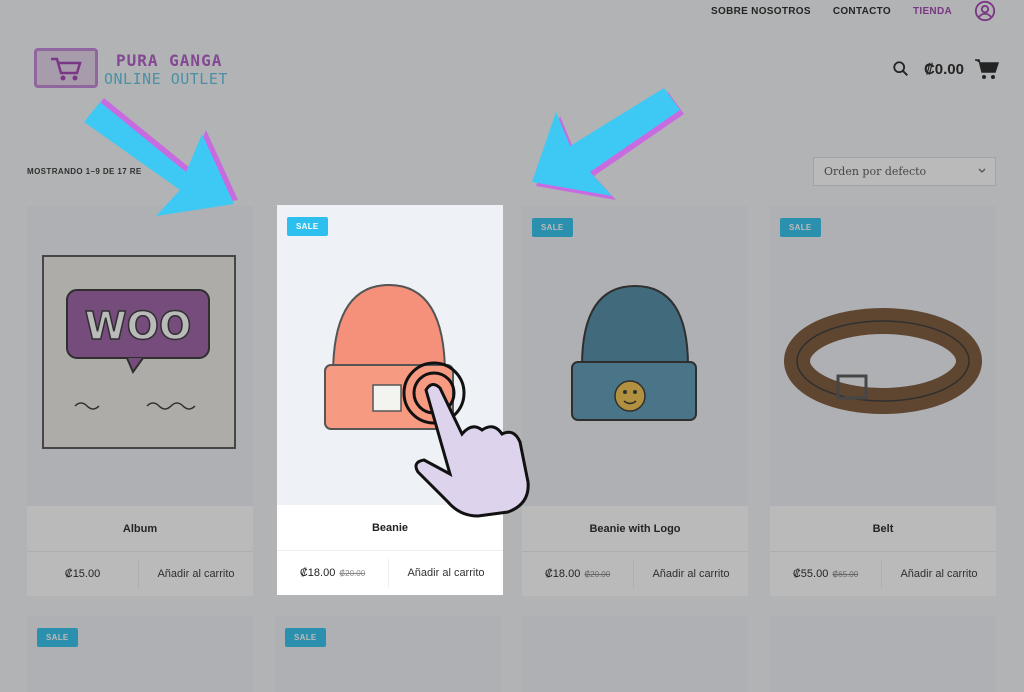  Describe the element at coordinates (608, 144) in the screenshot. I see `arrow-right-icon` at that location.